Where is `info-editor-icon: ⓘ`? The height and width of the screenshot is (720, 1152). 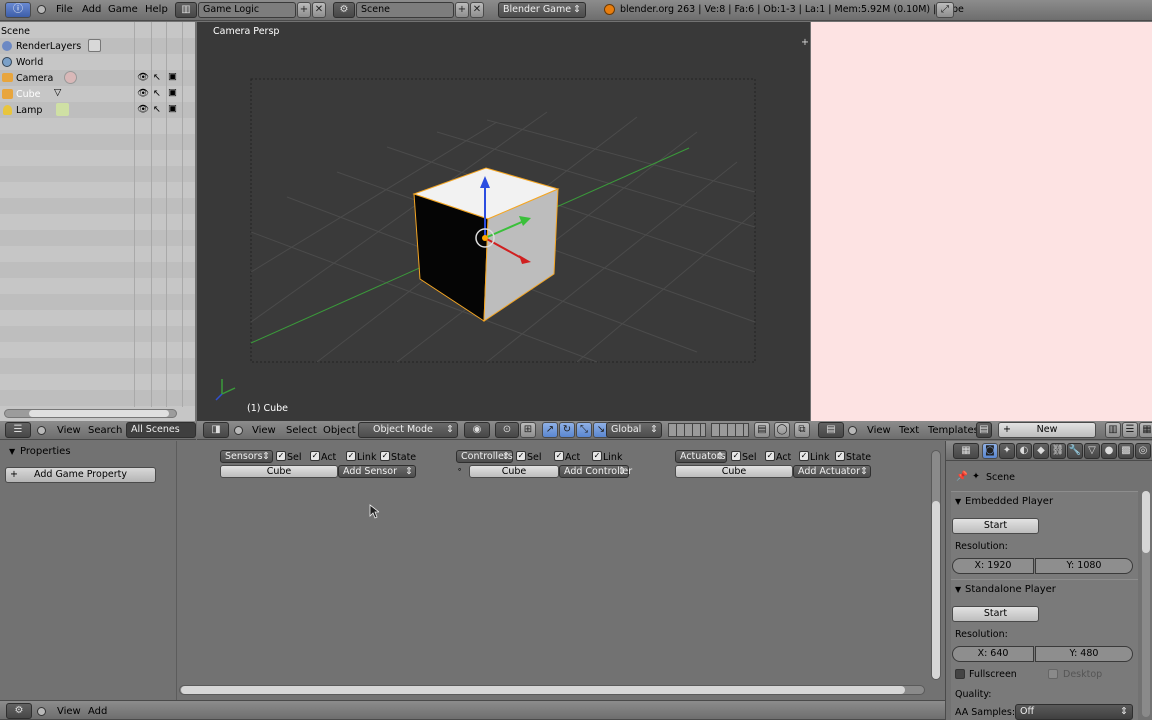
info-editor-icon: ⓘ is located at coordinates (18, 10).